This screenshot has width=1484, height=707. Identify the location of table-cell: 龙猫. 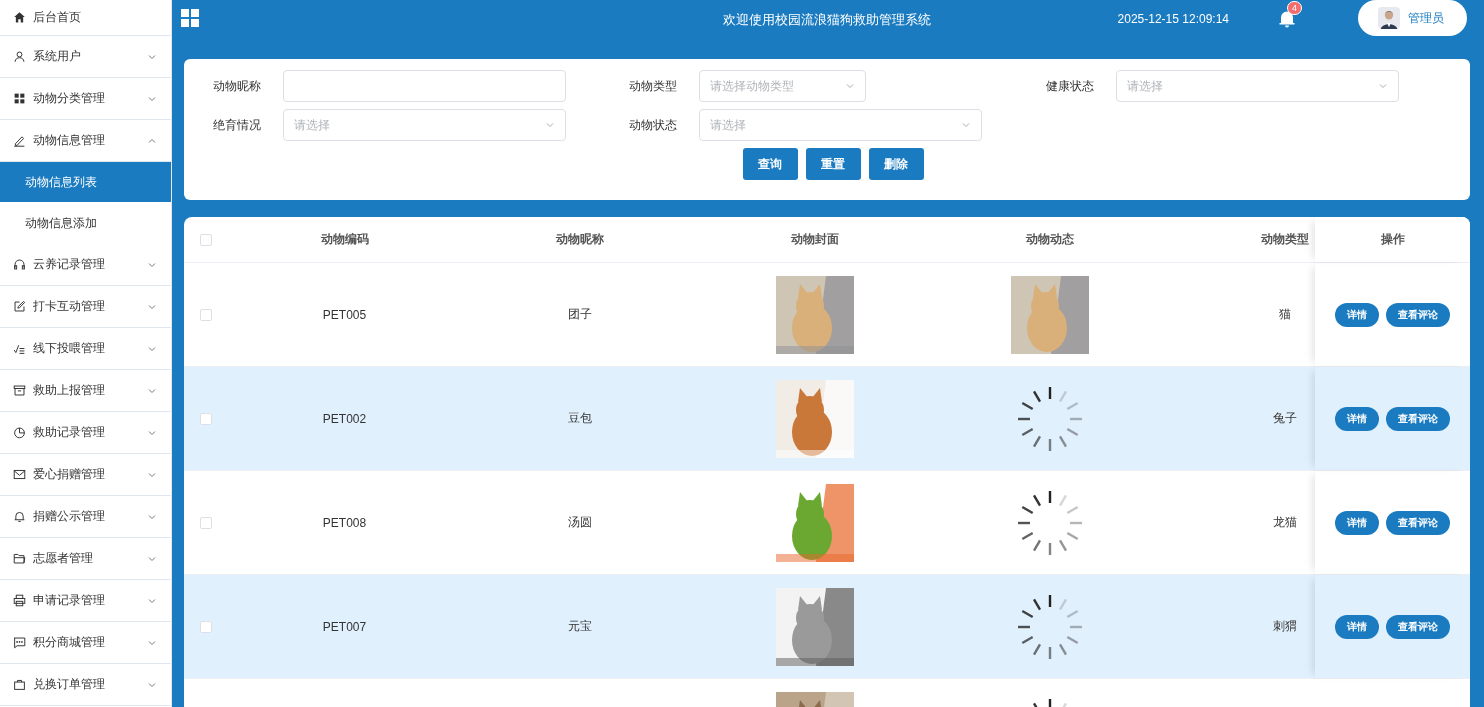
(1285, 522).